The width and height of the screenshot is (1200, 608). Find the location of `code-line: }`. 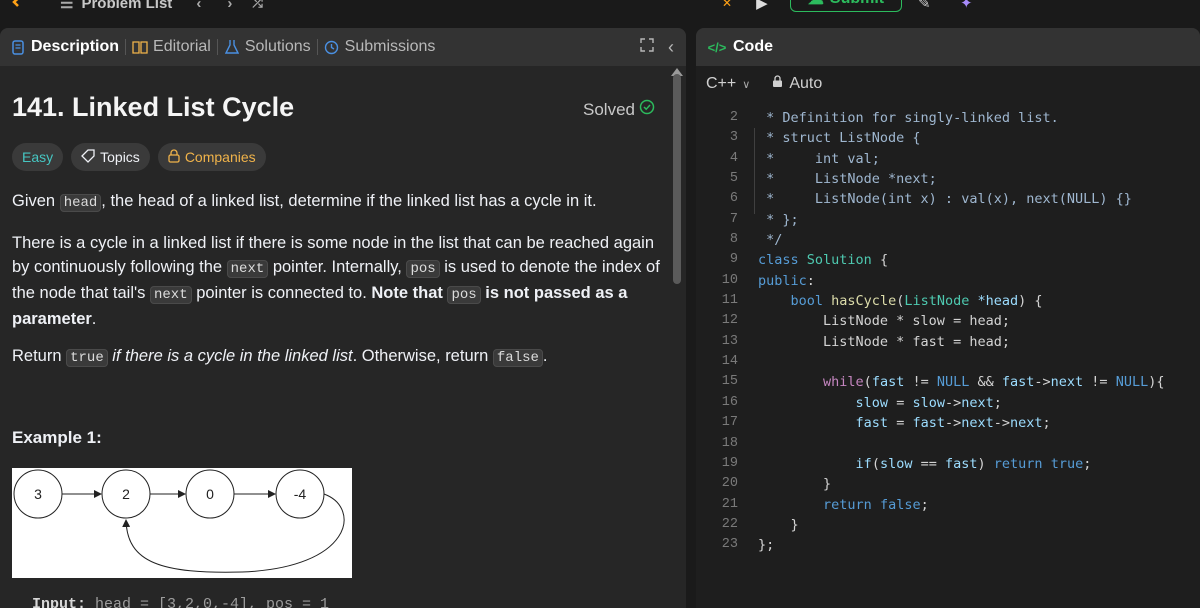

code-line: } is located at coordinates (795, 484).